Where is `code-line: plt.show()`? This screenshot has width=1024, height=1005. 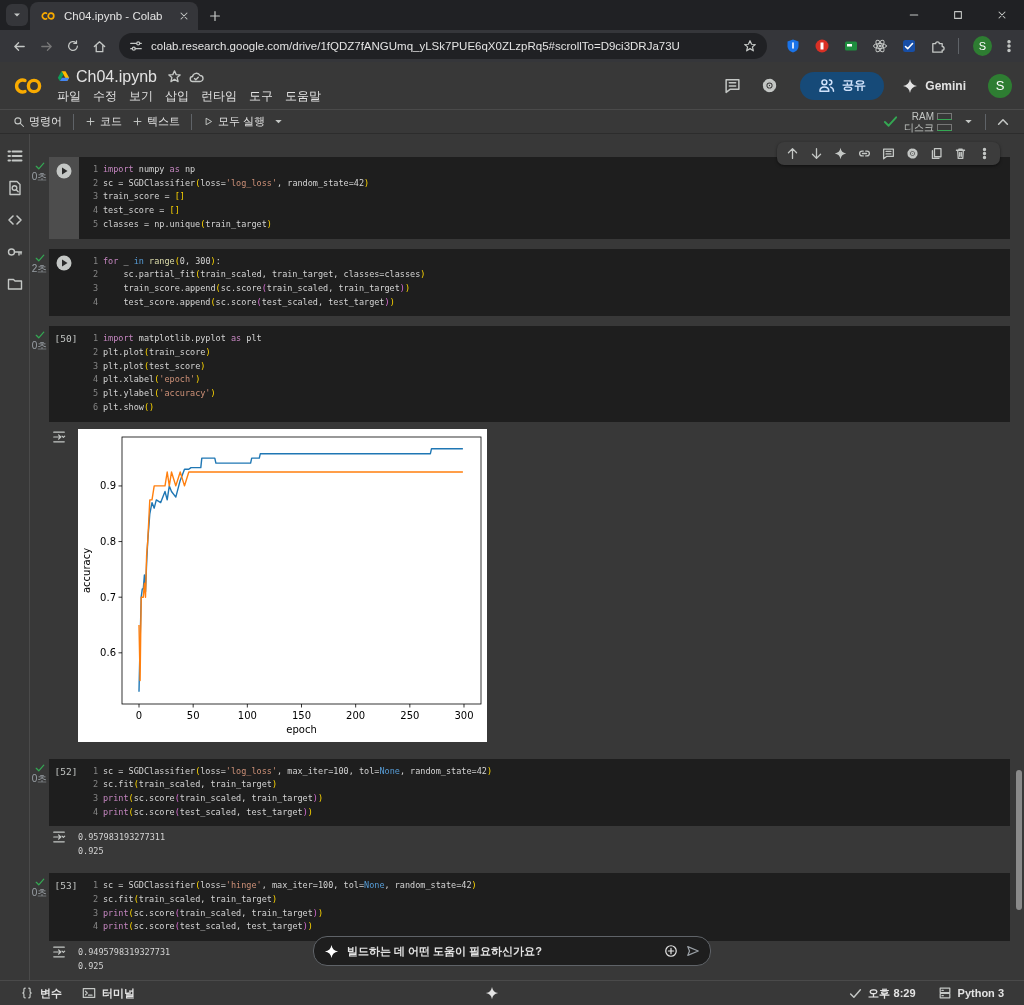 code-line: plt.show() is located at coordinates (129, 407).